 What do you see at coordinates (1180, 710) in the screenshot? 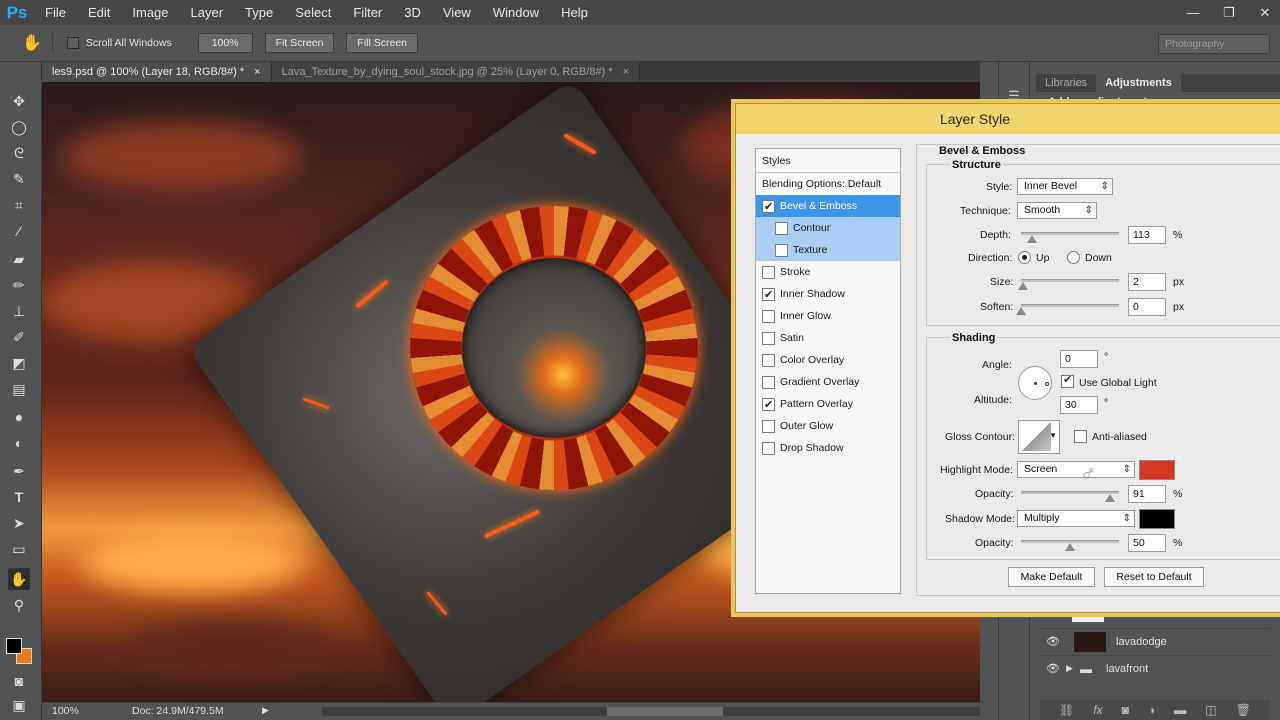
I see `new-group-icon: ▬` at bounding box center [1180, 710].